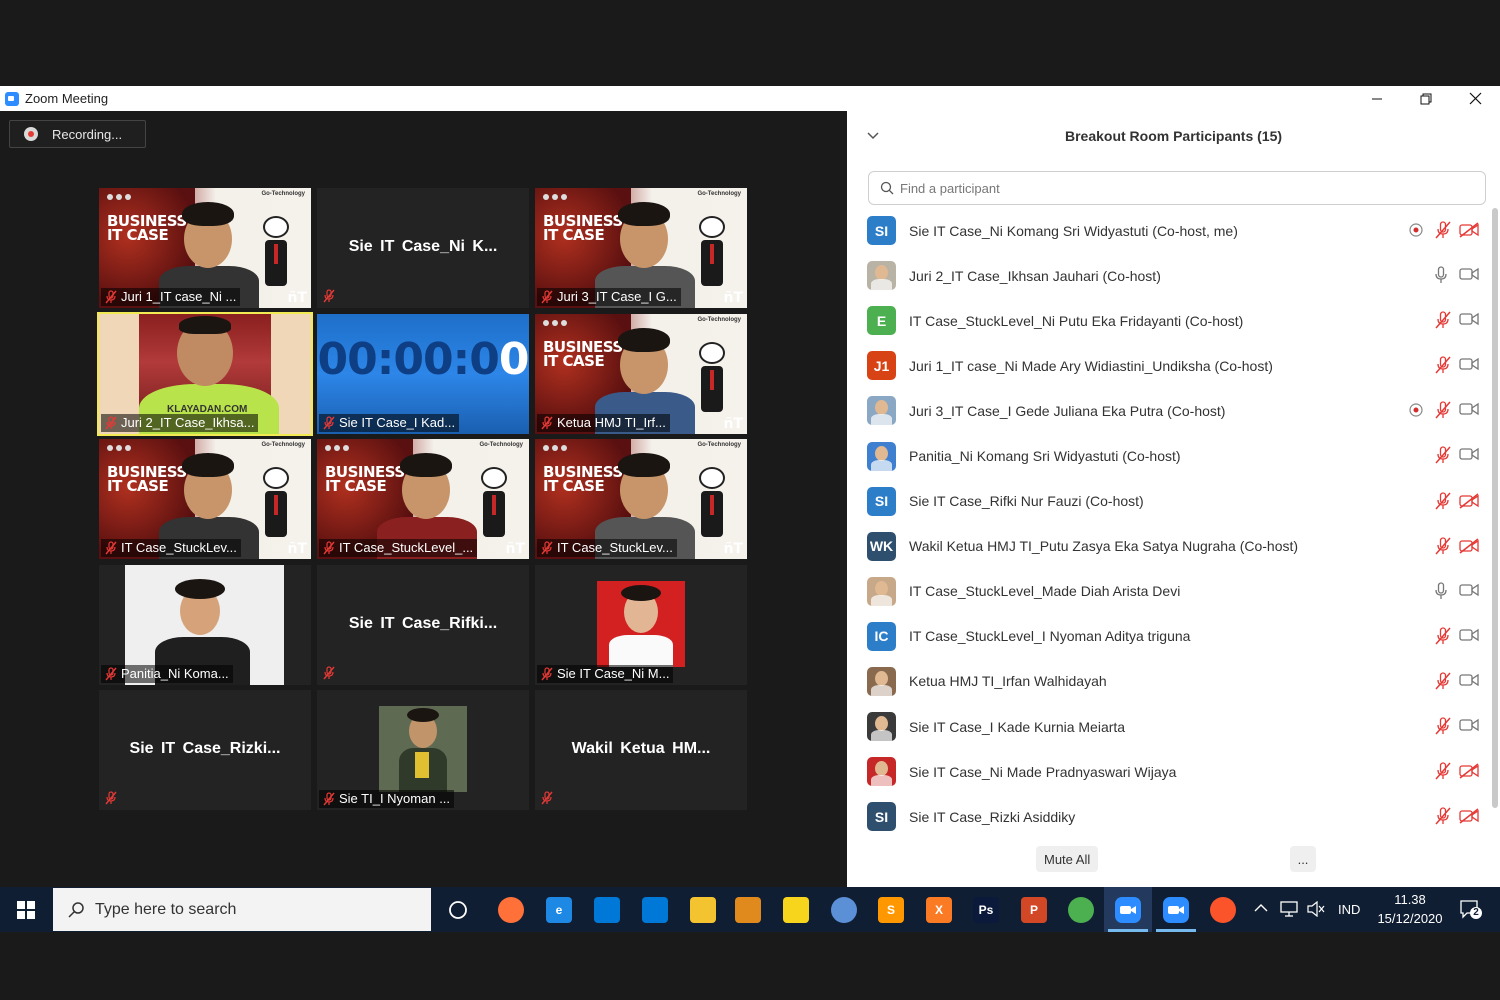  Describe the element at coordinates (986, 909) in the screenshot. I see `photoshop-icon: Ps` at that location.